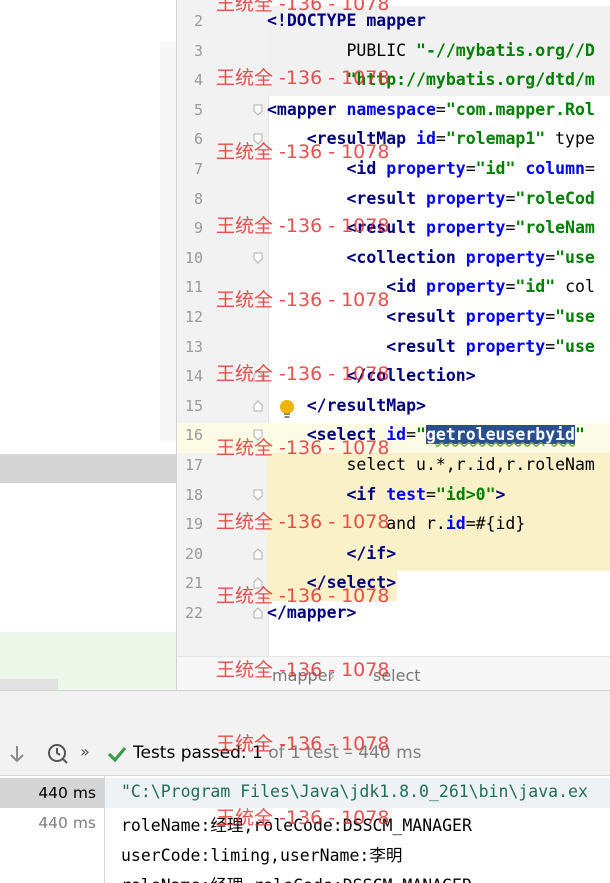 This screenshot has width=610, height=883. I want to click on line-number: 7, so click(198, 169).